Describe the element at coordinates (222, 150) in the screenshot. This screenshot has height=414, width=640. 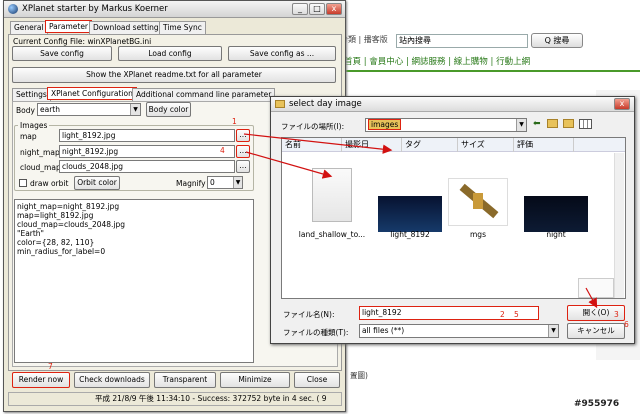
I see `annotation-mark-4: 4` at that location.